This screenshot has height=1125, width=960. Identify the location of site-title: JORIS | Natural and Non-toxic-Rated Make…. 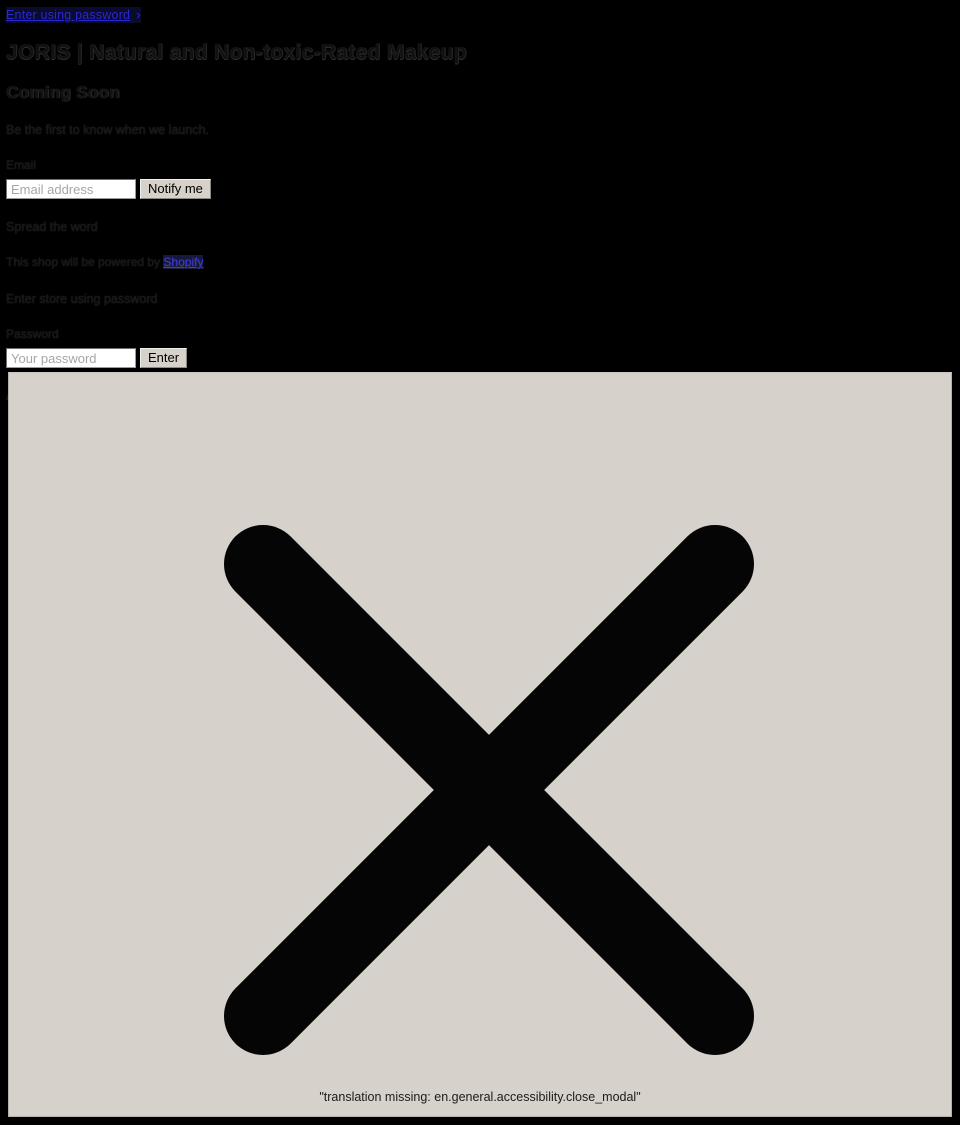
(236, 52).